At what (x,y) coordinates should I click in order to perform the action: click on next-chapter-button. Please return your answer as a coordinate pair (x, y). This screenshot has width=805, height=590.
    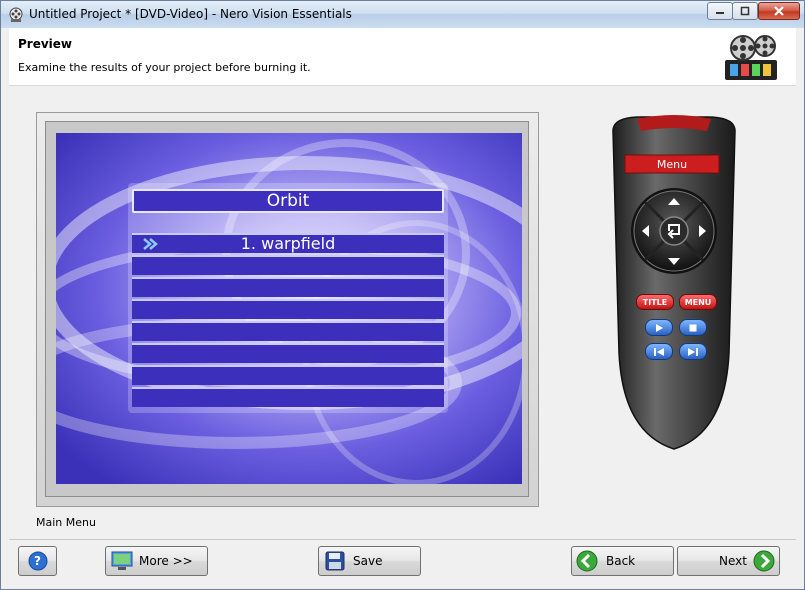
    Looking at the image, I should click on (693, 351).